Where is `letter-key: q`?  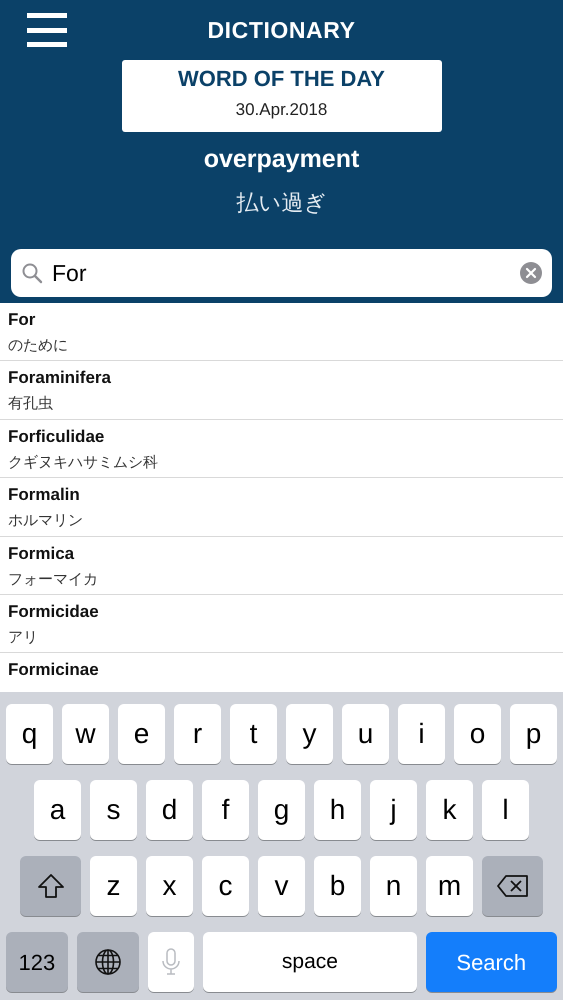 letter-key: q is located at coordinates (29, 734).